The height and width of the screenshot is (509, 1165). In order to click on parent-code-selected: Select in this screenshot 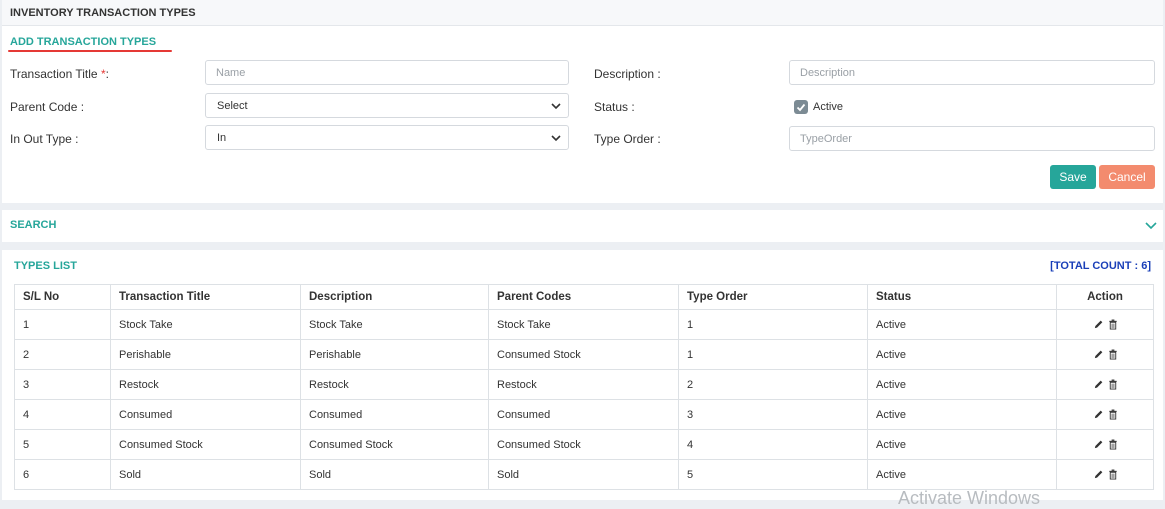, I will do `click(232, 106)`.